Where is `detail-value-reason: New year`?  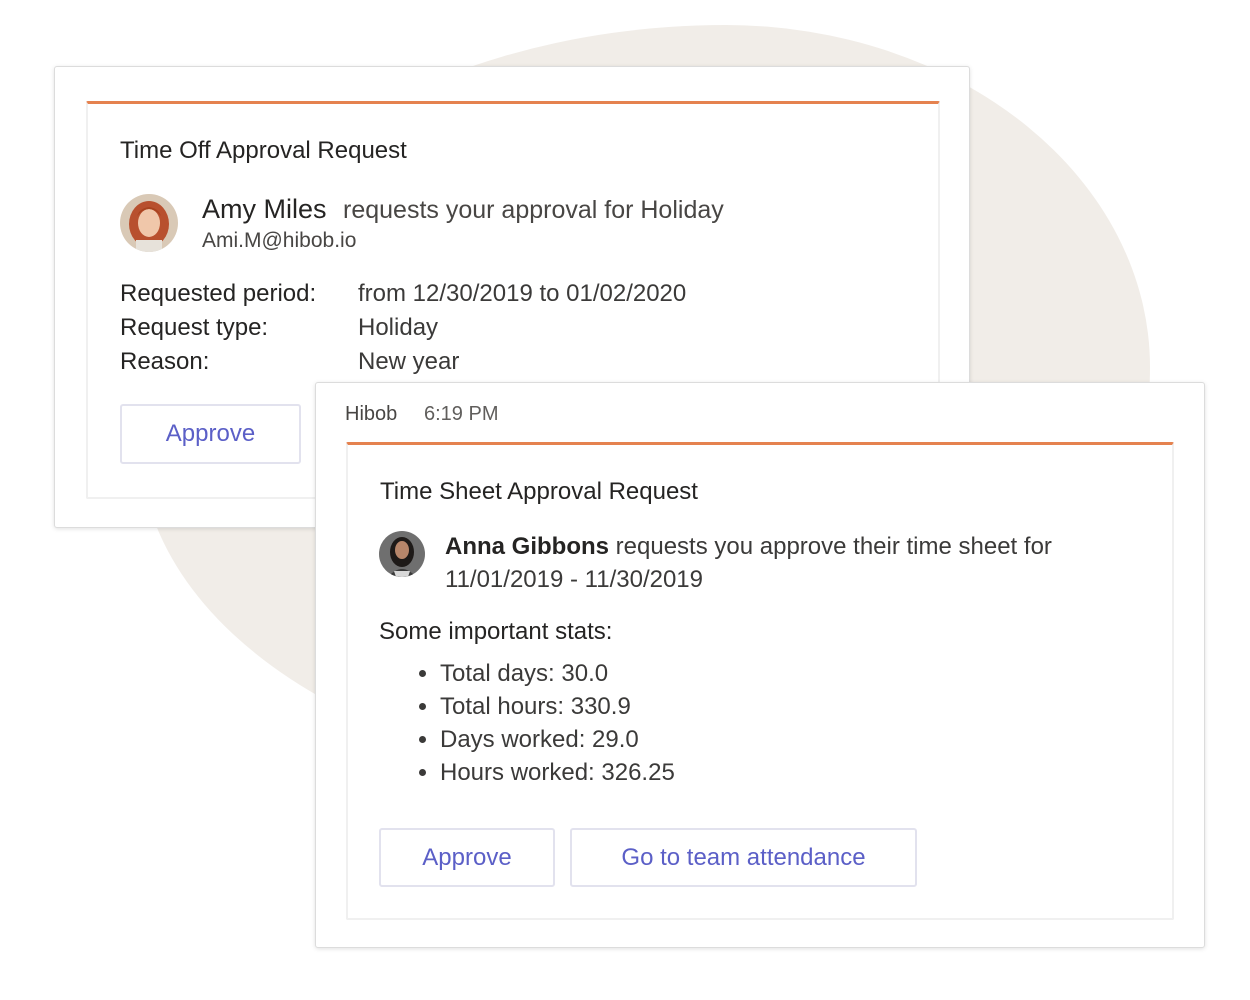
detail-value-reason: New year is located at coordinates (409, 361).